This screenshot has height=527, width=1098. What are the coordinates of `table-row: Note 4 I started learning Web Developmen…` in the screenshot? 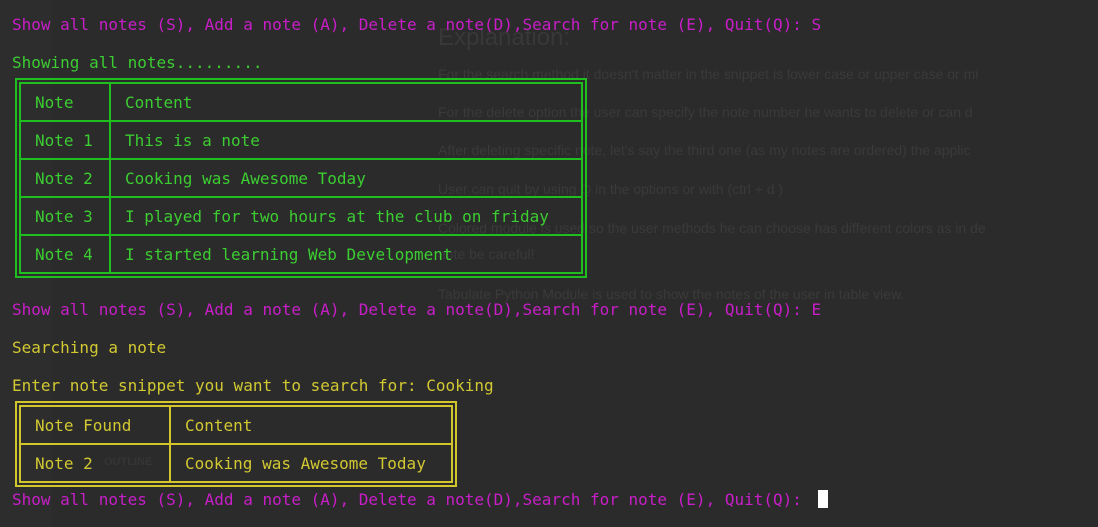 It's located at (301, 255).